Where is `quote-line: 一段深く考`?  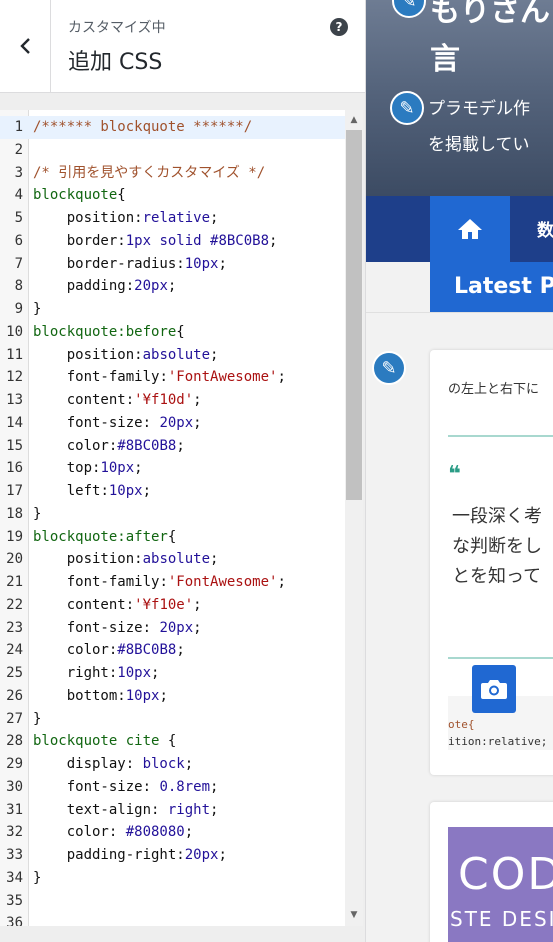 quote-line: 一段深く考 is located at coordinates (497, 516).